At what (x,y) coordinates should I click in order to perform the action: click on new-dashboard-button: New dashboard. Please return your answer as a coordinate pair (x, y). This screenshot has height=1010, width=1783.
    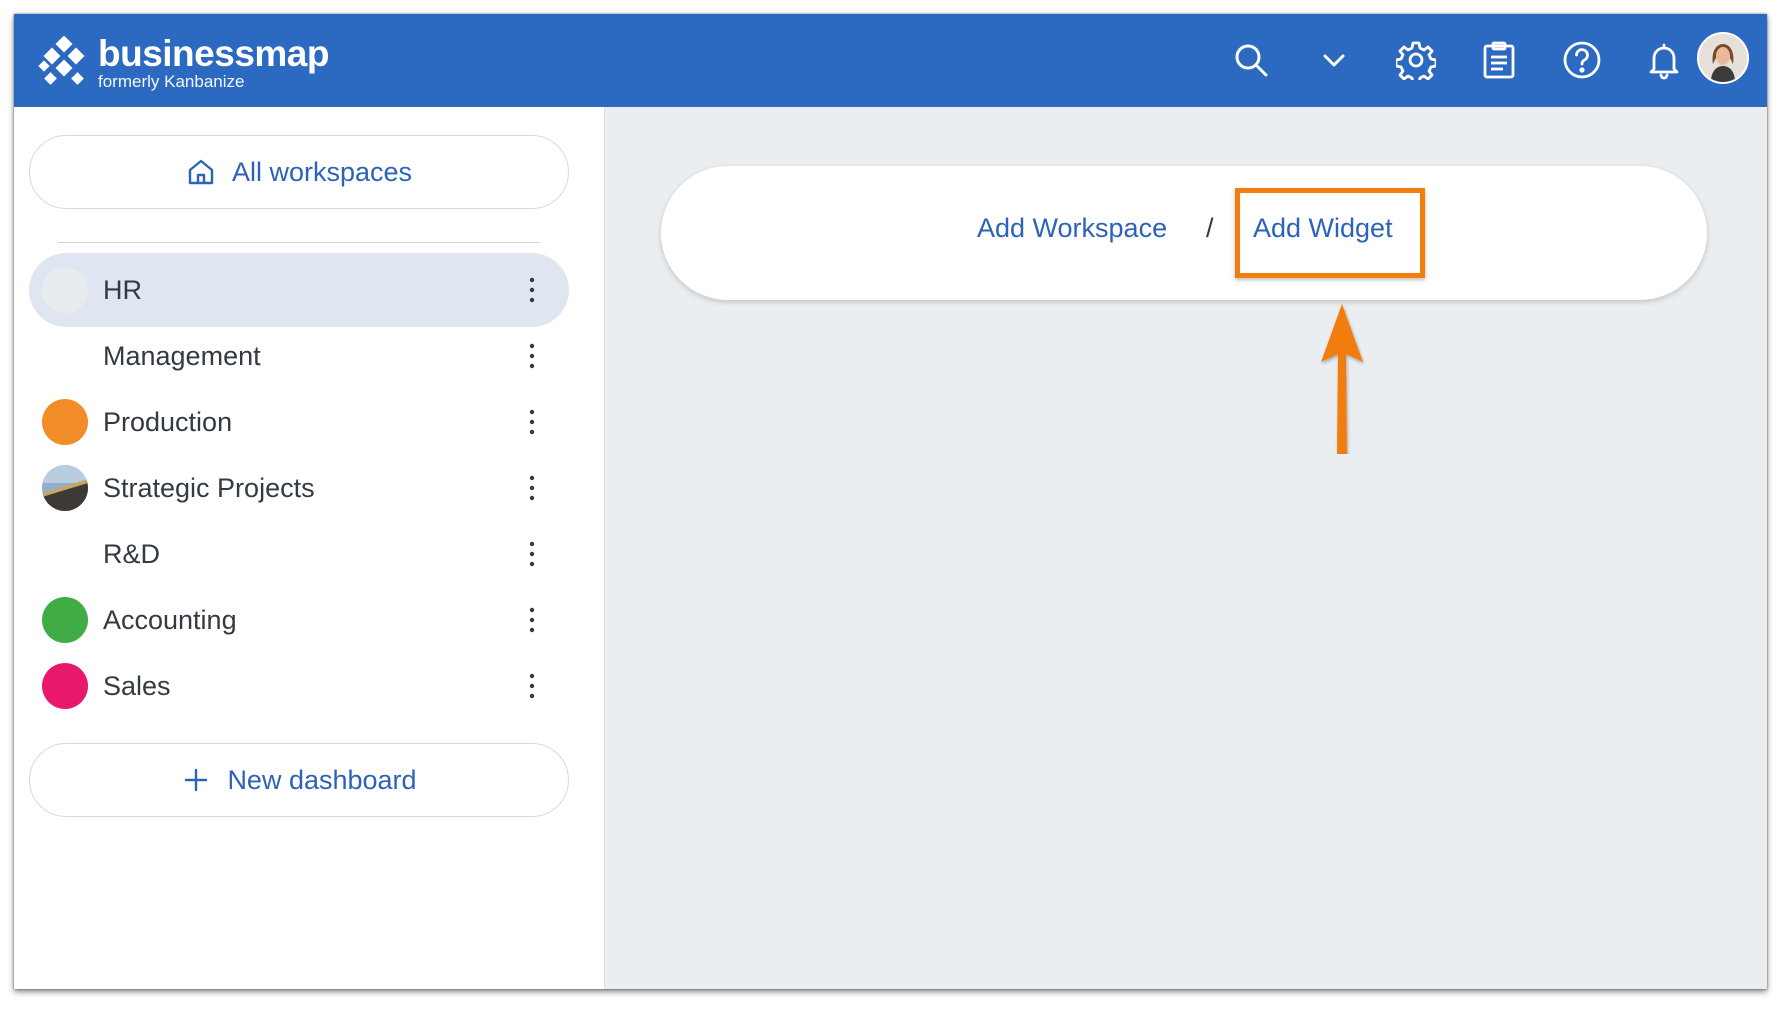
    Looking at the image, I should click on (299, 780).